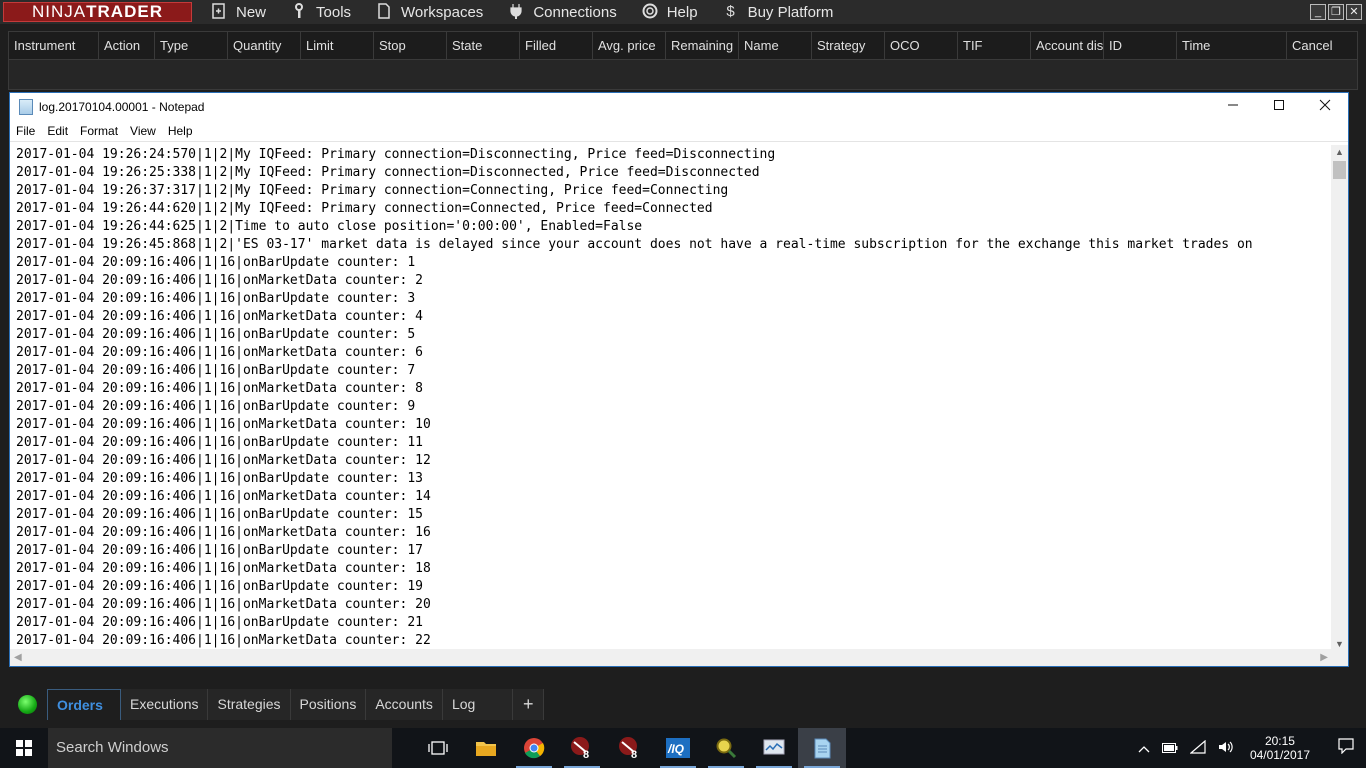 Image resolution: width=1366 pixels, height=768 pixels. I want to click on svg-text: /IQ, so click(676, 749).